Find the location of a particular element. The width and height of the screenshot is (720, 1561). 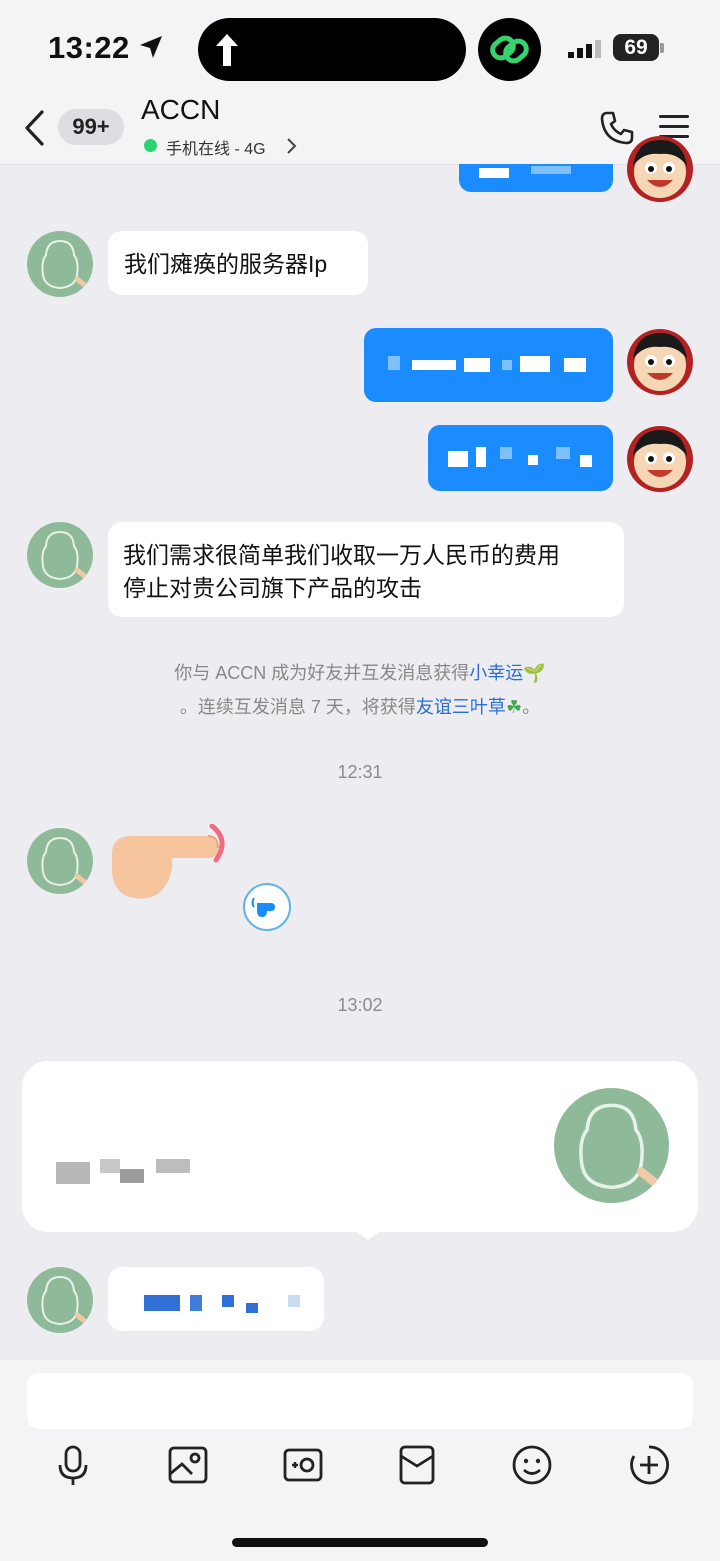

back-chevron-icon is located at coordinates (35, 128).